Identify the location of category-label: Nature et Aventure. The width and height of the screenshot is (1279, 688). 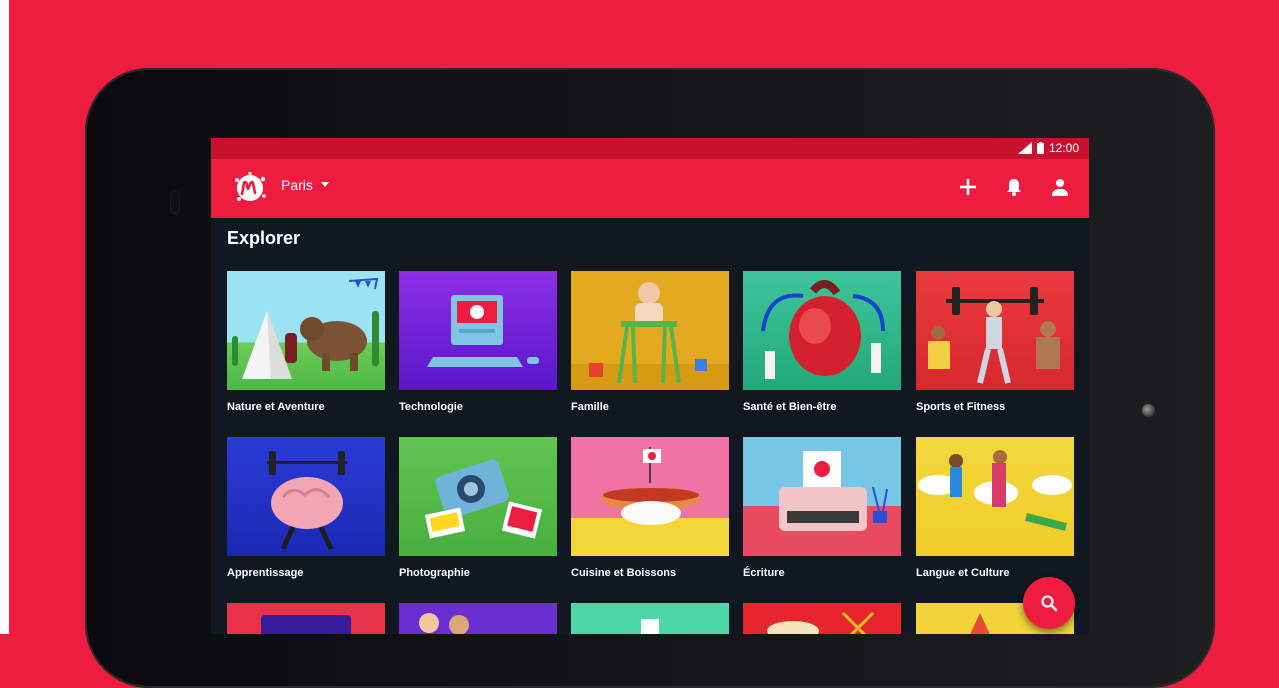
(276, 407).